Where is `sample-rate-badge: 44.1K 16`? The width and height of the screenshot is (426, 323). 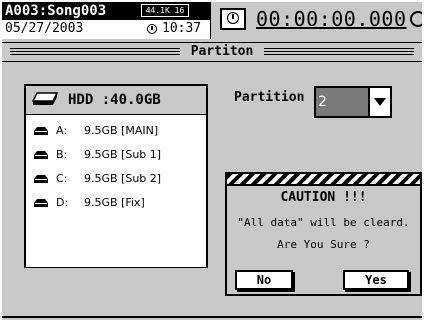 sample-rate-badge: 44.1K 16 is located at coordinates (165, 10).